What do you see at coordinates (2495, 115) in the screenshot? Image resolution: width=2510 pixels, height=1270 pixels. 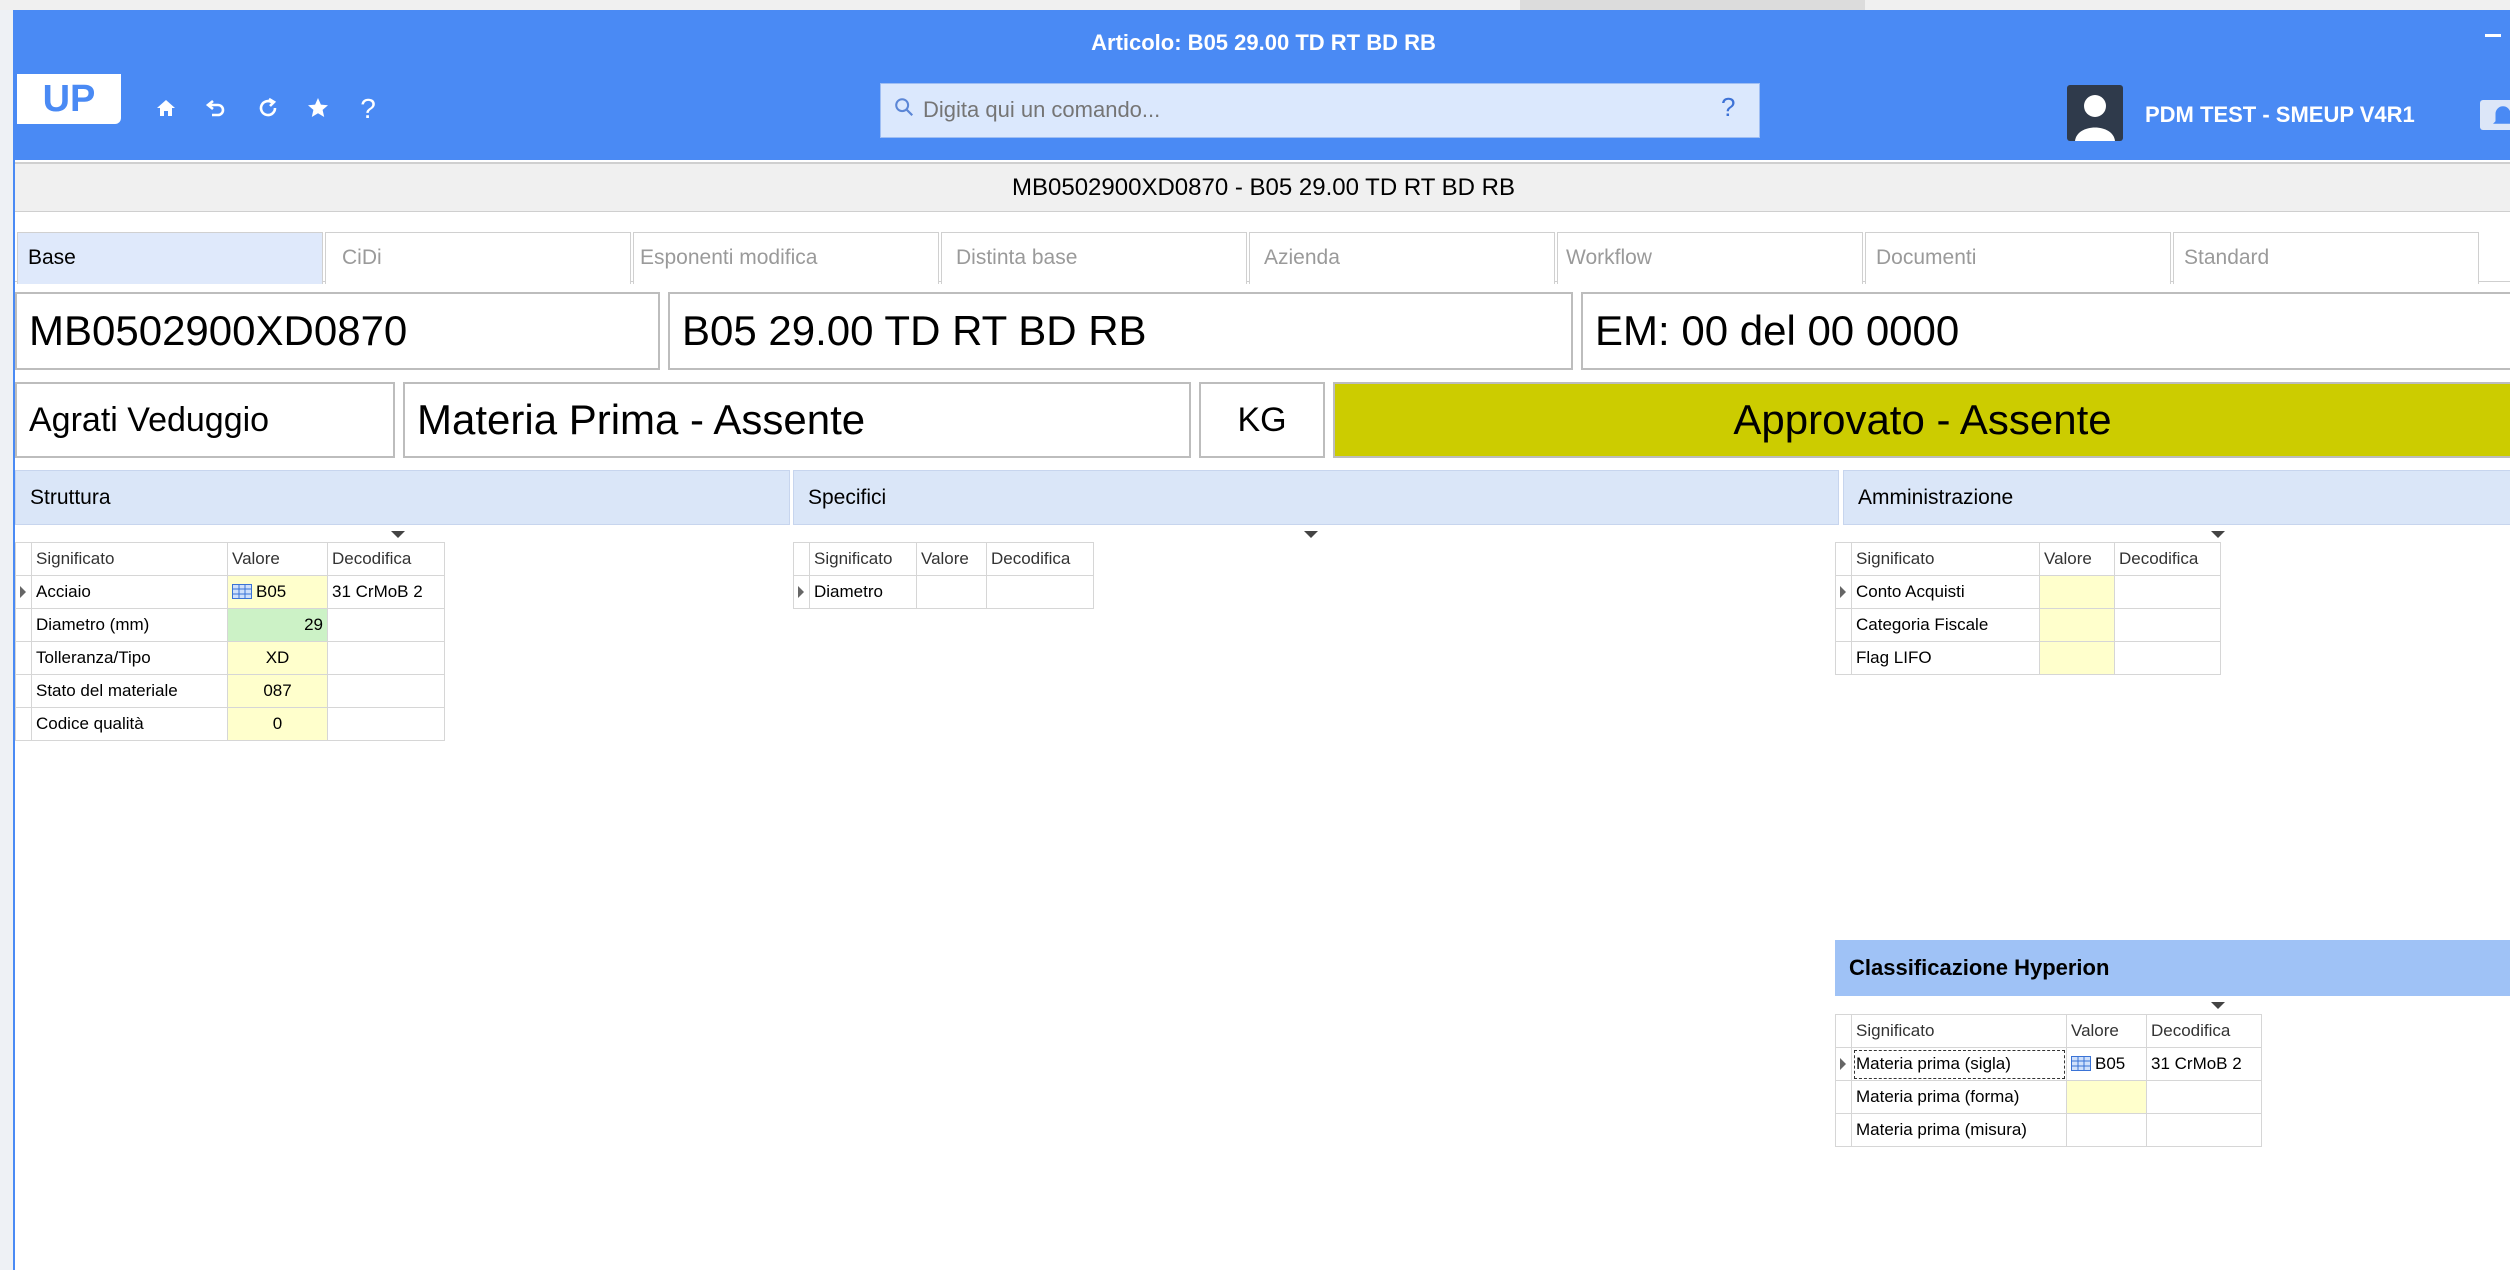 I see `bell-icon` at bounding box center [2495, 115].